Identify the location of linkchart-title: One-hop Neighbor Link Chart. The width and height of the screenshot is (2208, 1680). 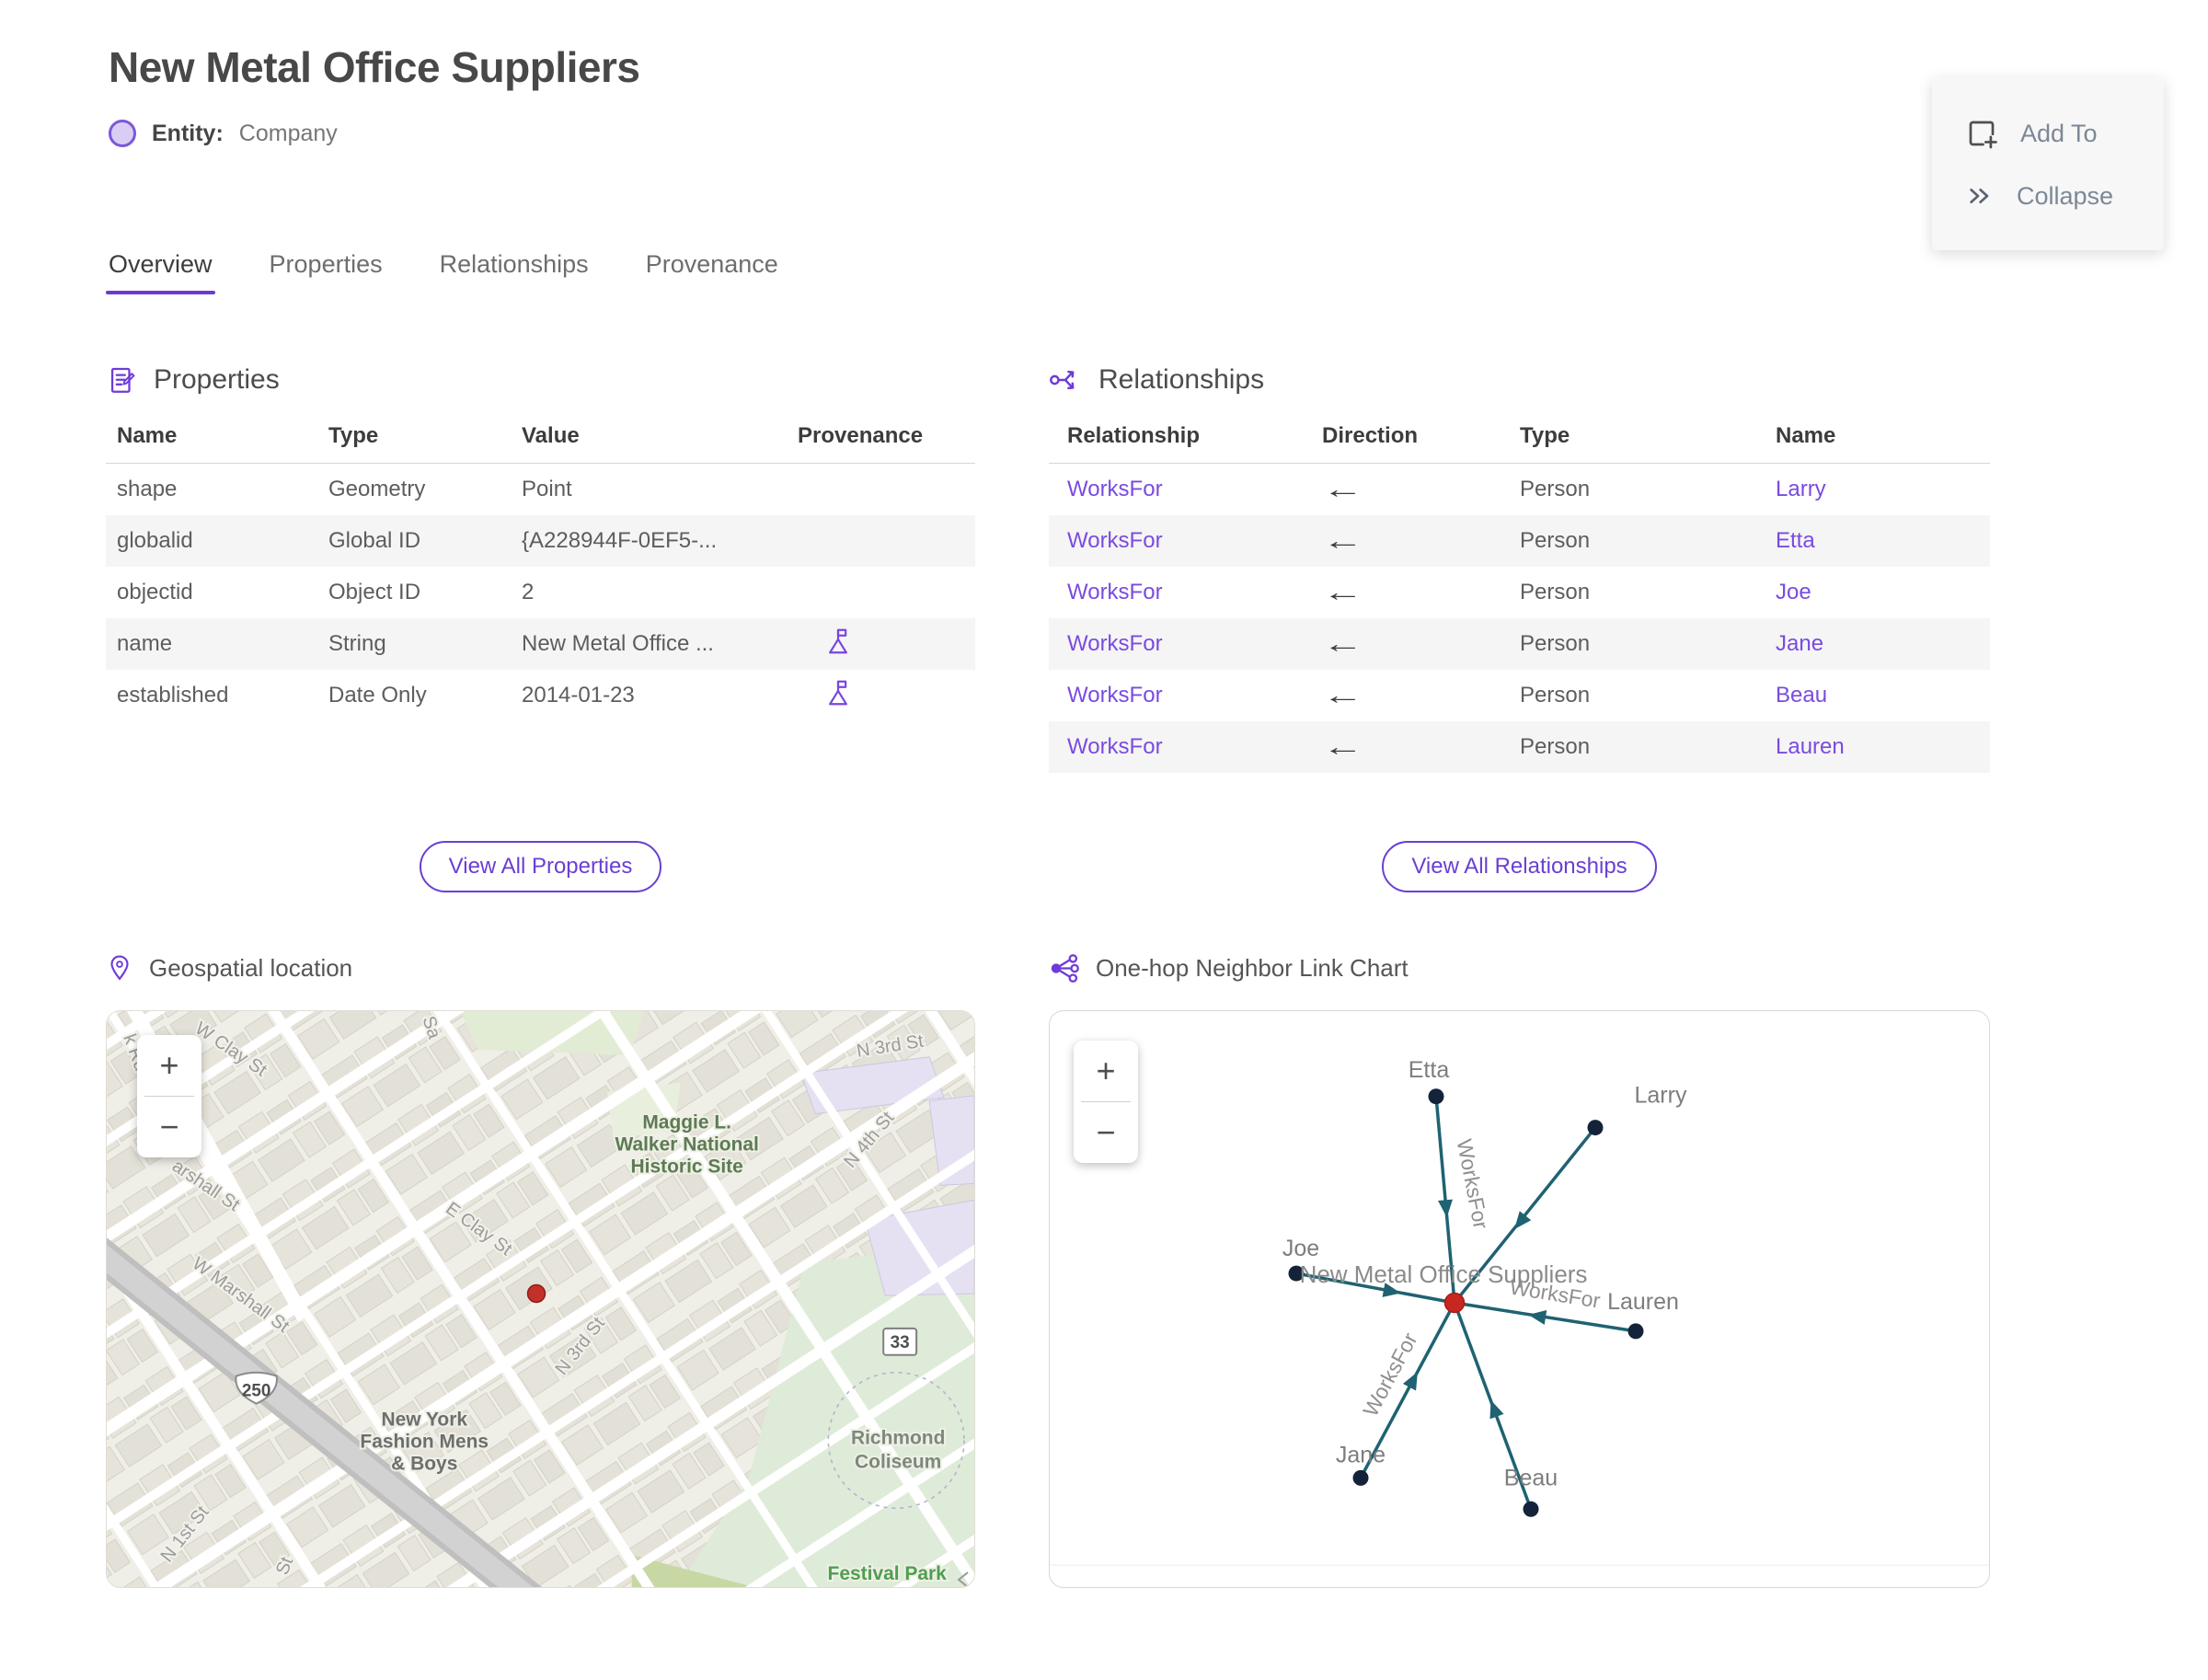
(1252, 967).